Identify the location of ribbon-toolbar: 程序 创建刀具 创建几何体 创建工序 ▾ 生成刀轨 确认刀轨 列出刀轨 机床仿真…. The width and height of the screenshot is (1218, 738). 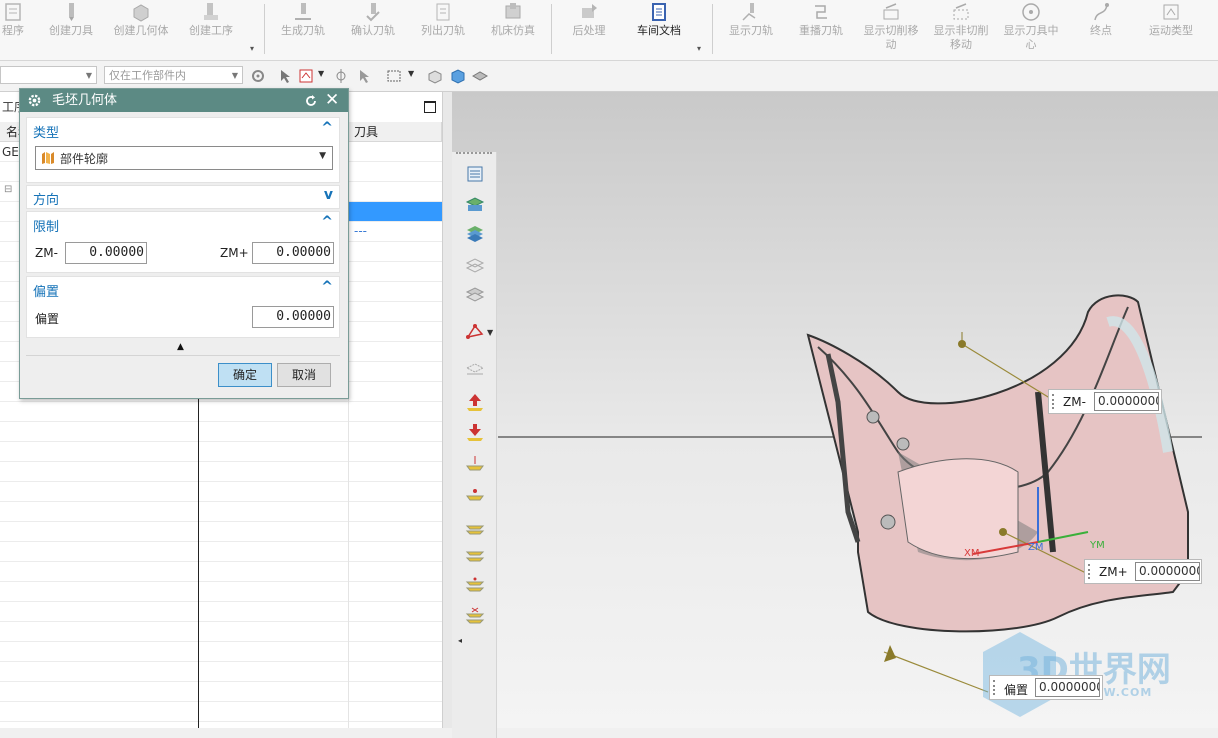
(609, 30).